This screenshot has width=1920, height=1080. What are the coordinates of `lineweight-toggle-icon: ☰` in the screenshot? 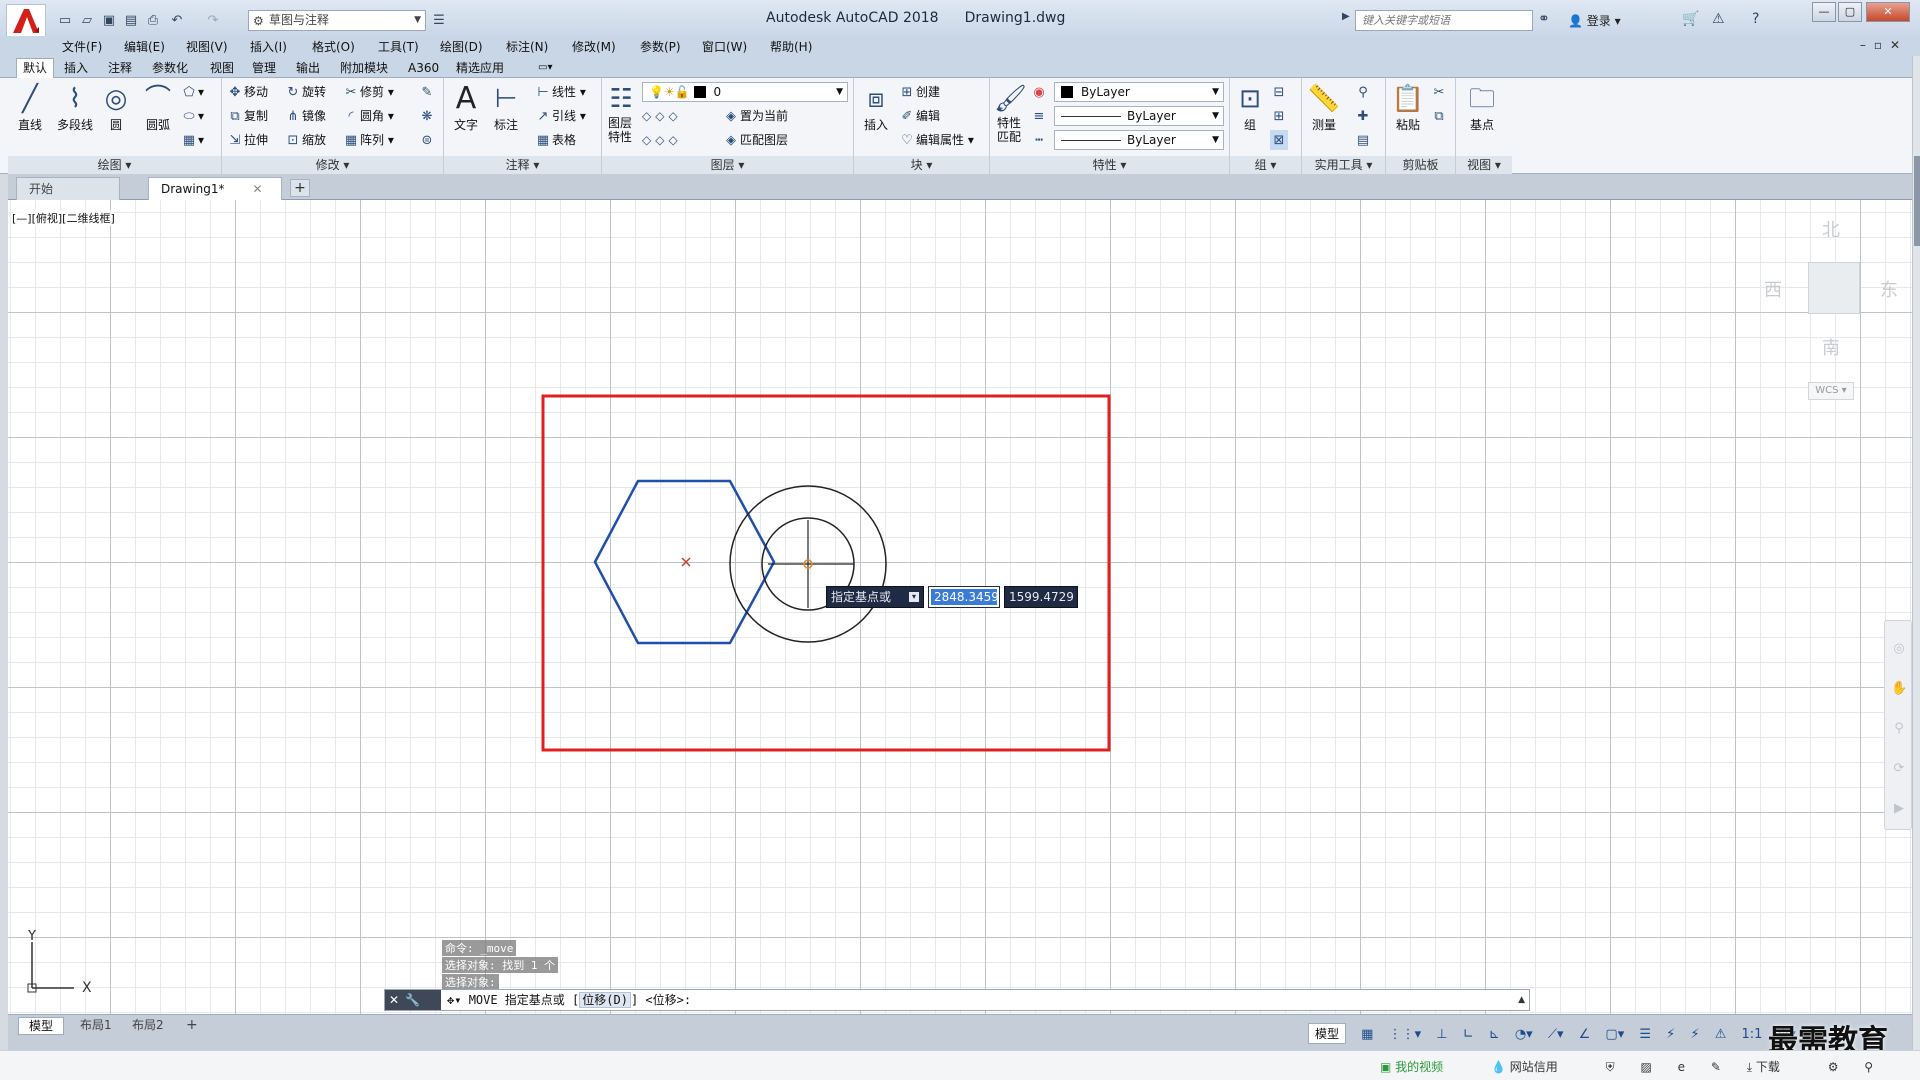 It's located at (1645, 1034).